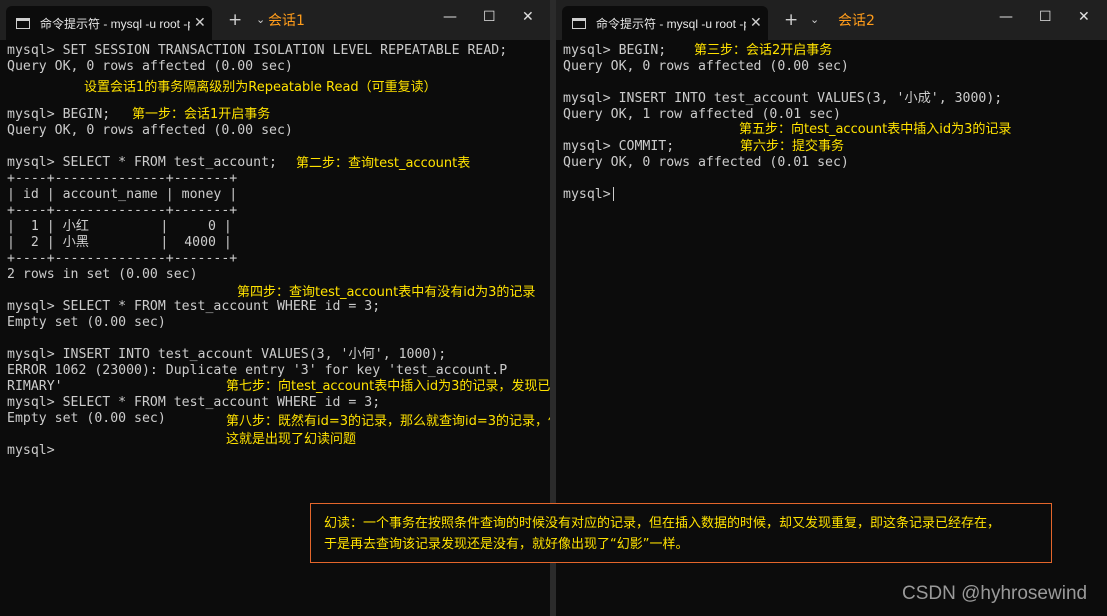  What do you see at coordinates (201, 114) in the screenshot?
I see `annotation-step1: 第一步：会话1开启事务` at bounding box center [201, 114].